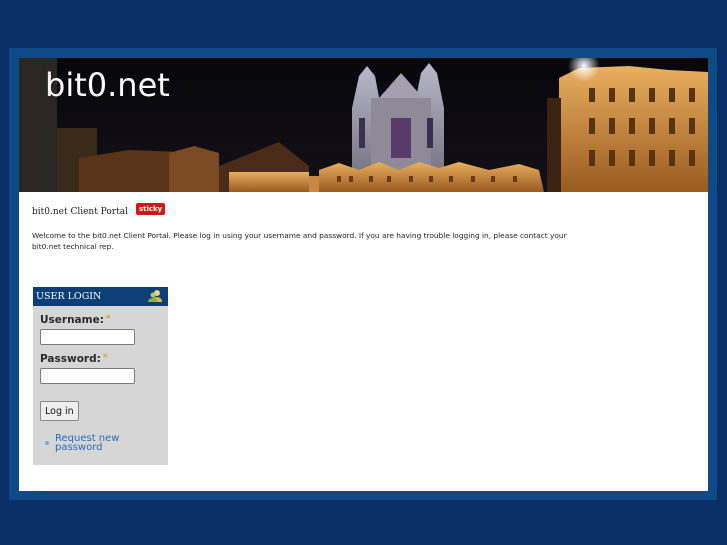 The width and height of the screenshot is (727, 545). What do you see at coordinates (95, 443) in the screenshot?
I see `request-new-password-link: Request new password` at bounding box center [95, 443].